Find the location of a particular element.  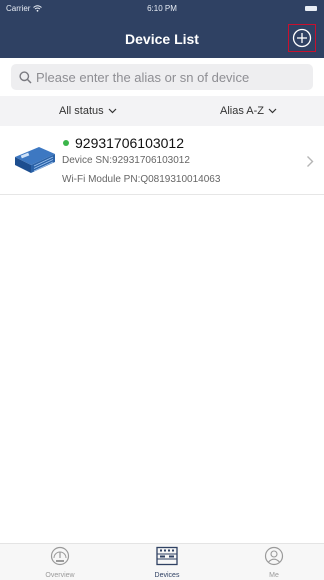

sort-label: Alias A-Z is located at coordinates (242, 111).